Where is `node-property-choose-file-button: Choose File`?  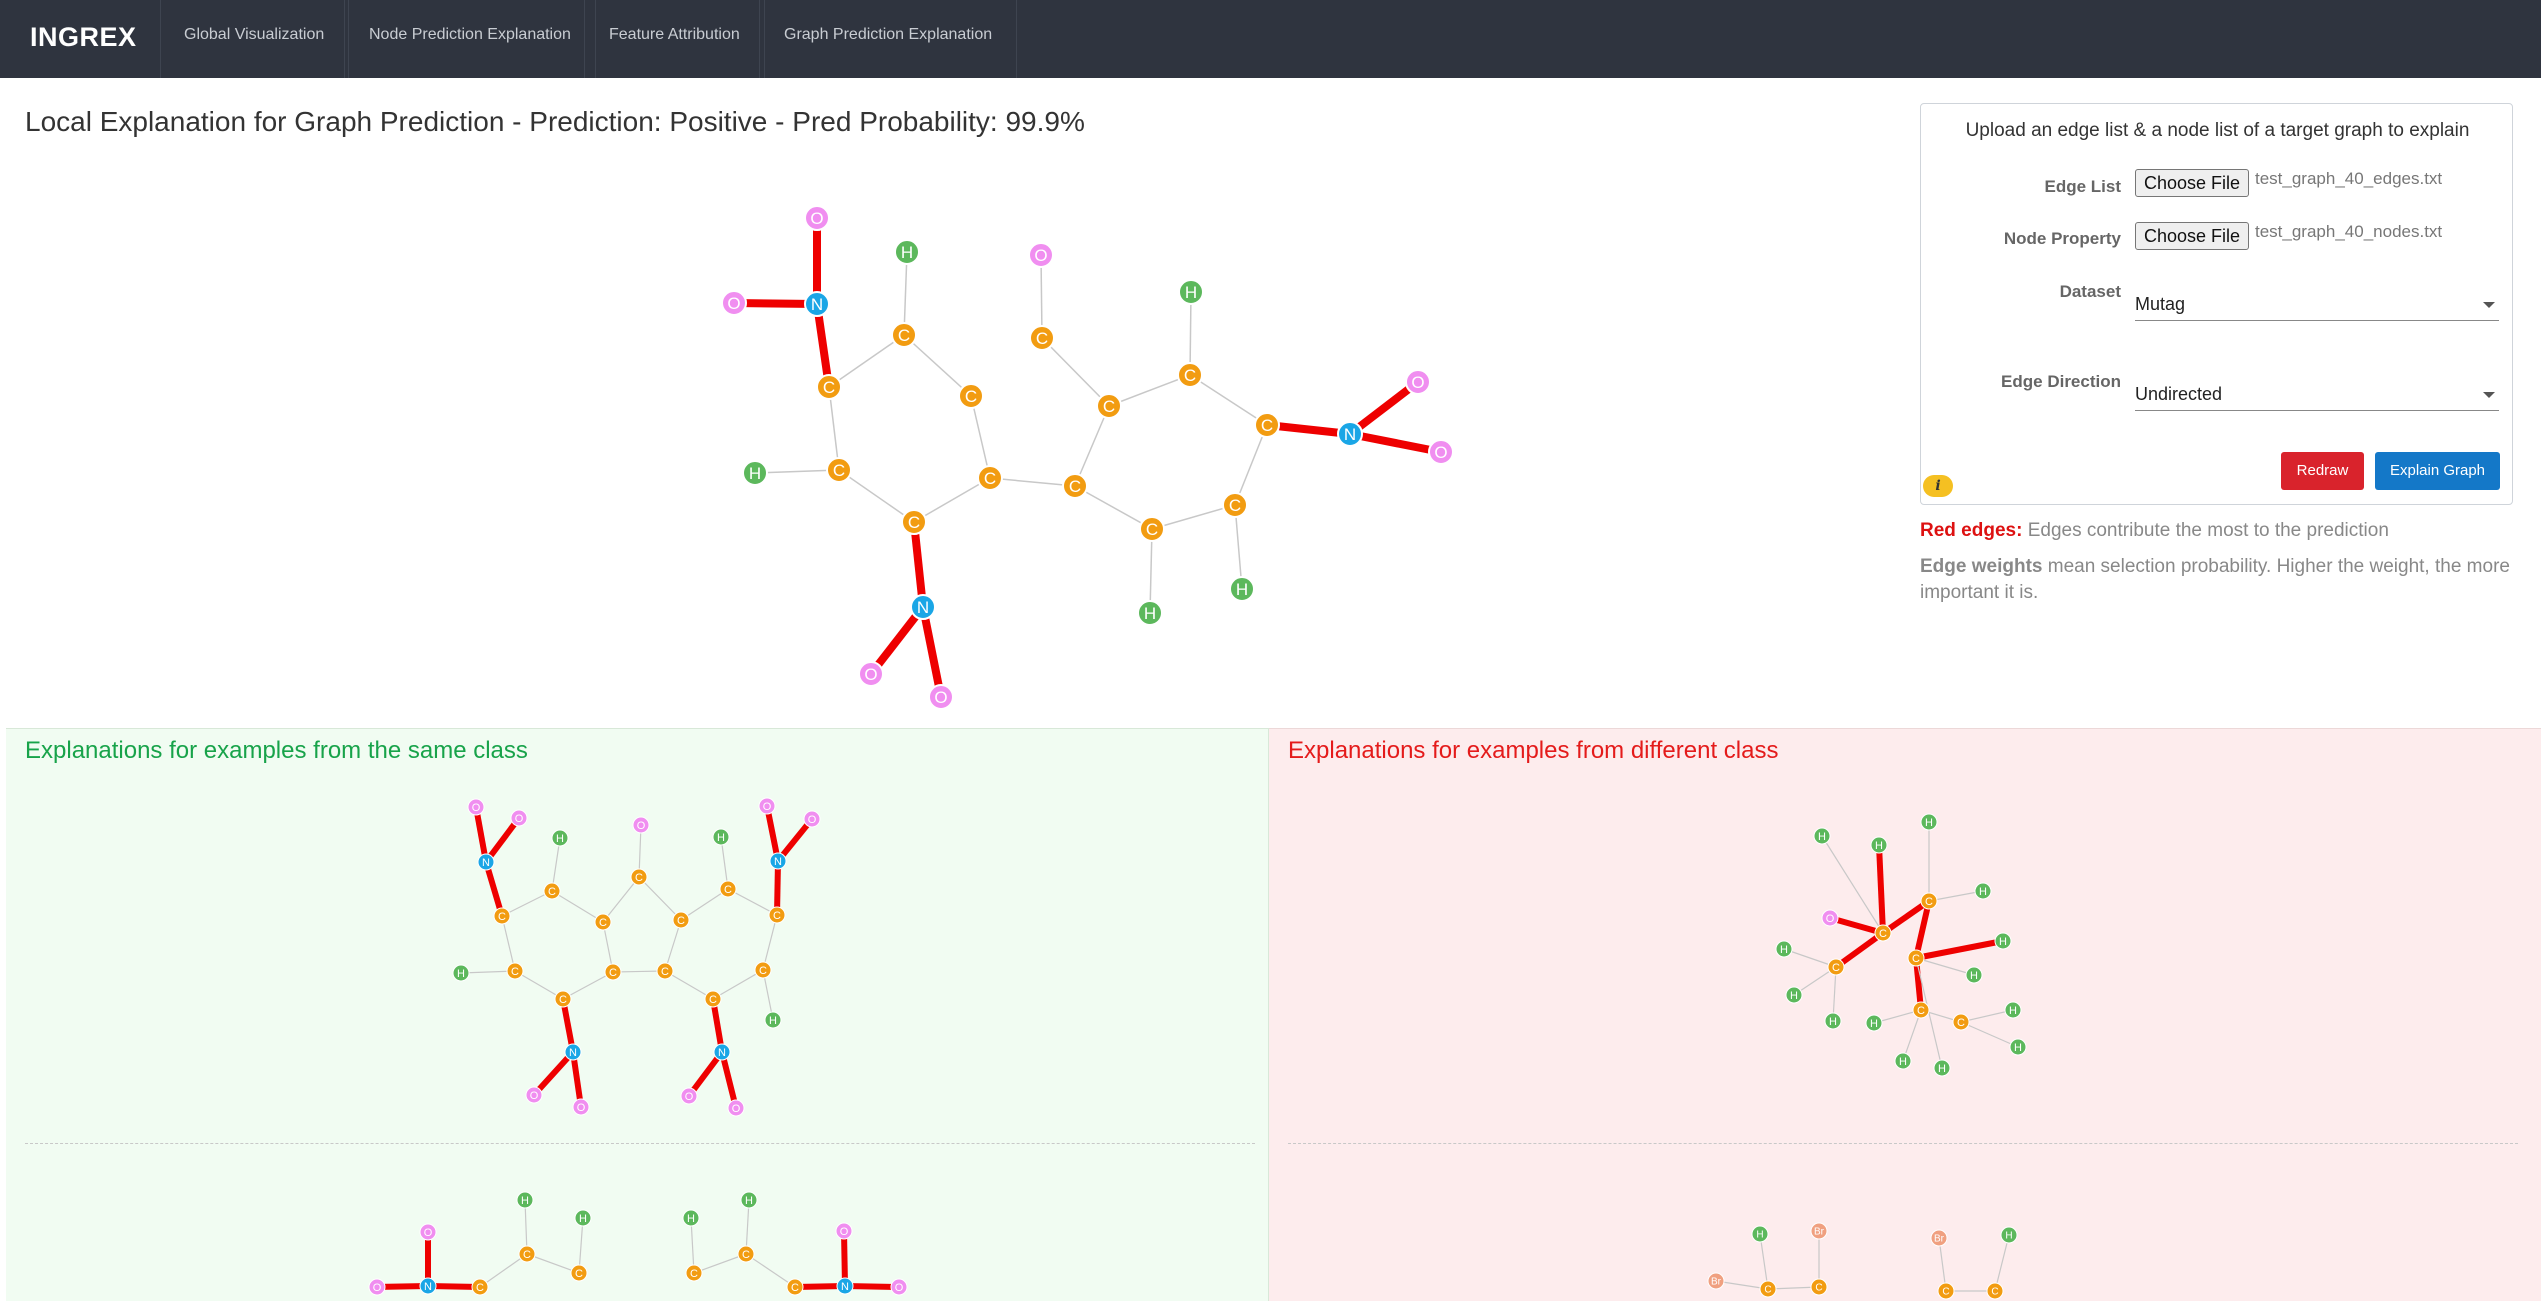 node-property-choose-file-button: Choose File is located at coordinates (2192, 236).